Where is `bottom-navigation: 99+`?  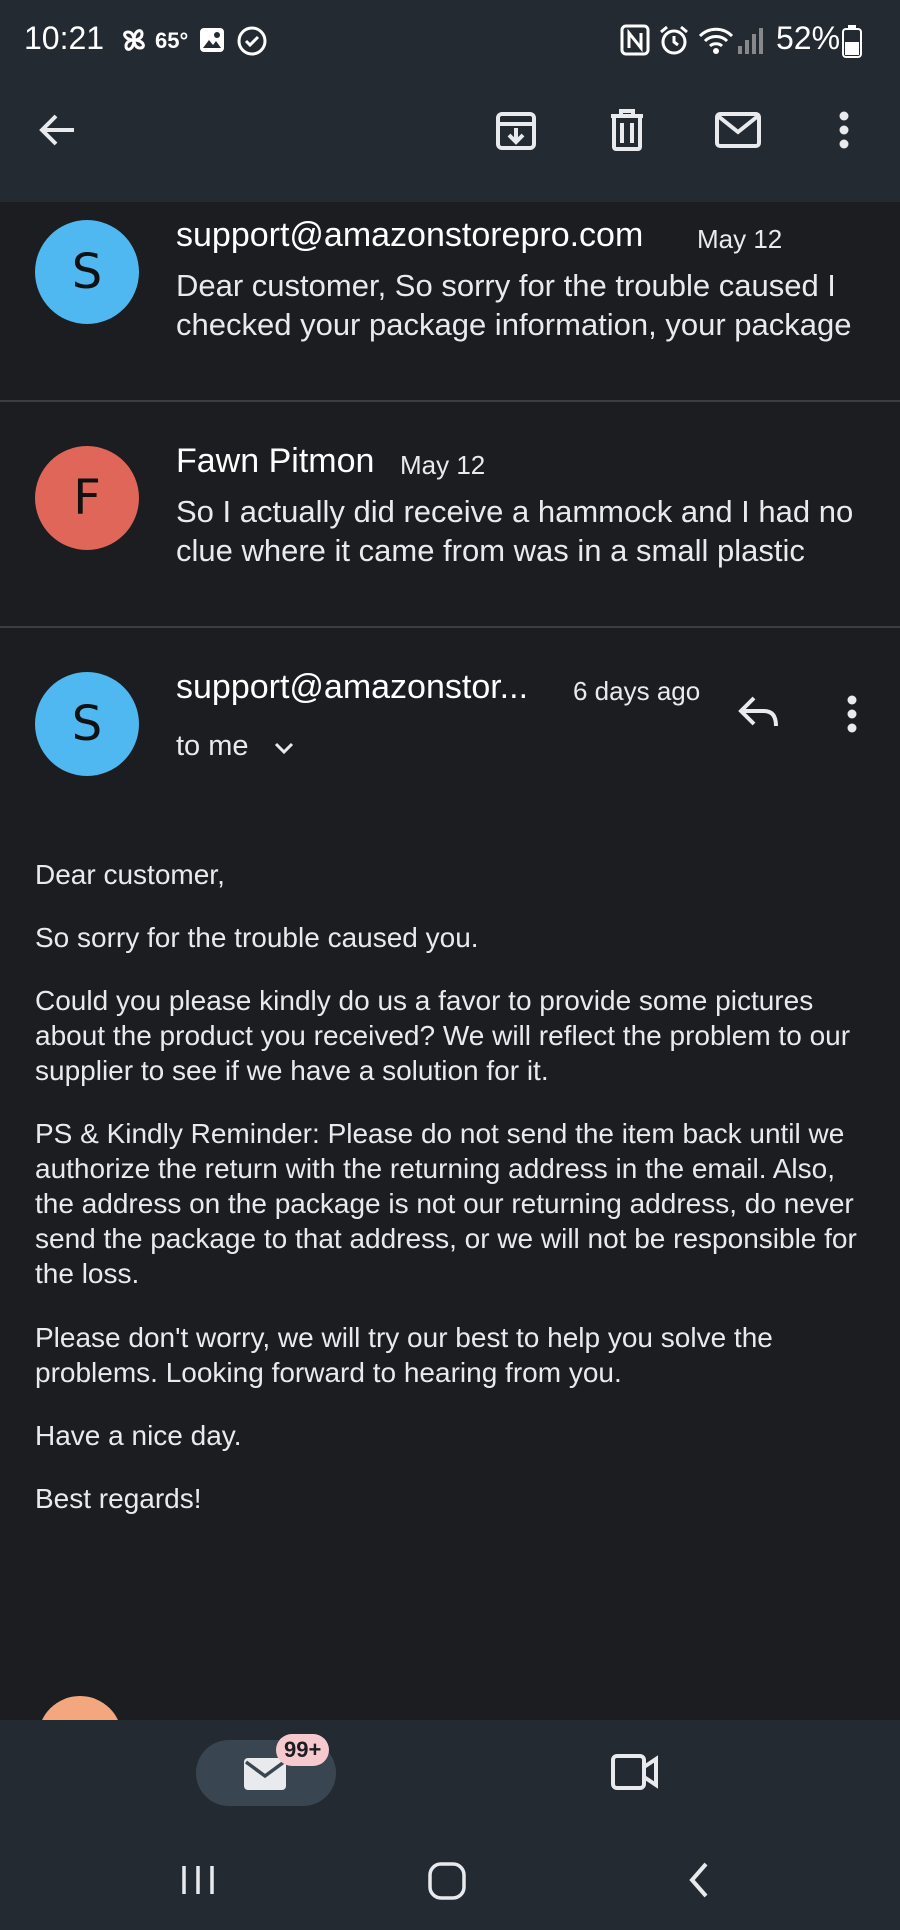
bottom-navigation: 99+ is located at coordinates (450, 1825).